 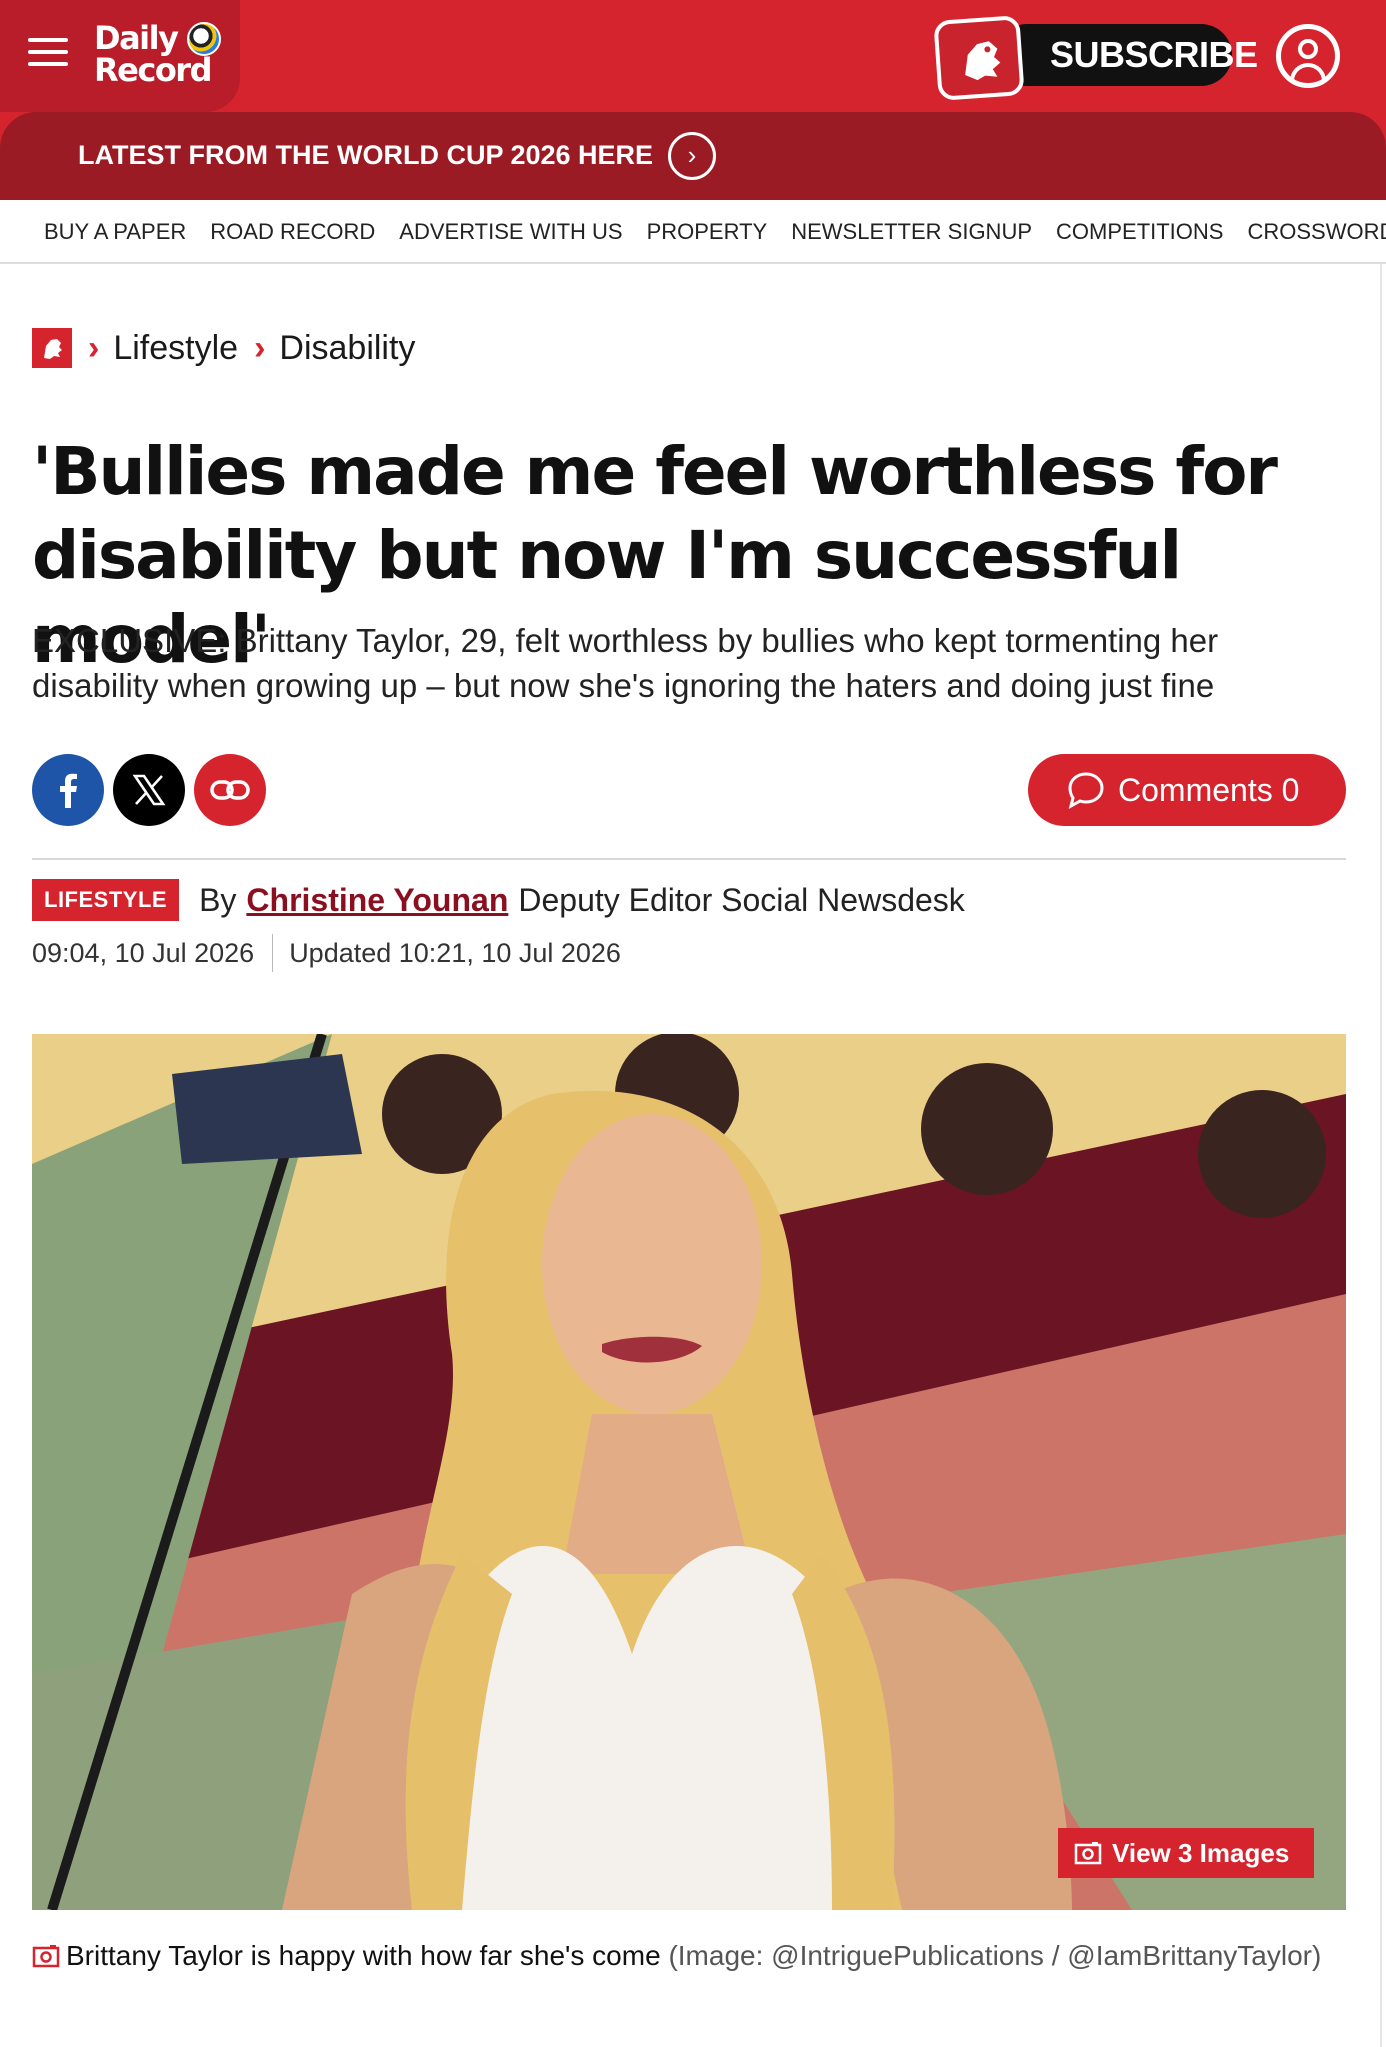 What do you see at coordinates (1127, 55) in the screenshot?
I see `subscribe-label: SUBSCRIBE` at bounding box center [1127, 55].